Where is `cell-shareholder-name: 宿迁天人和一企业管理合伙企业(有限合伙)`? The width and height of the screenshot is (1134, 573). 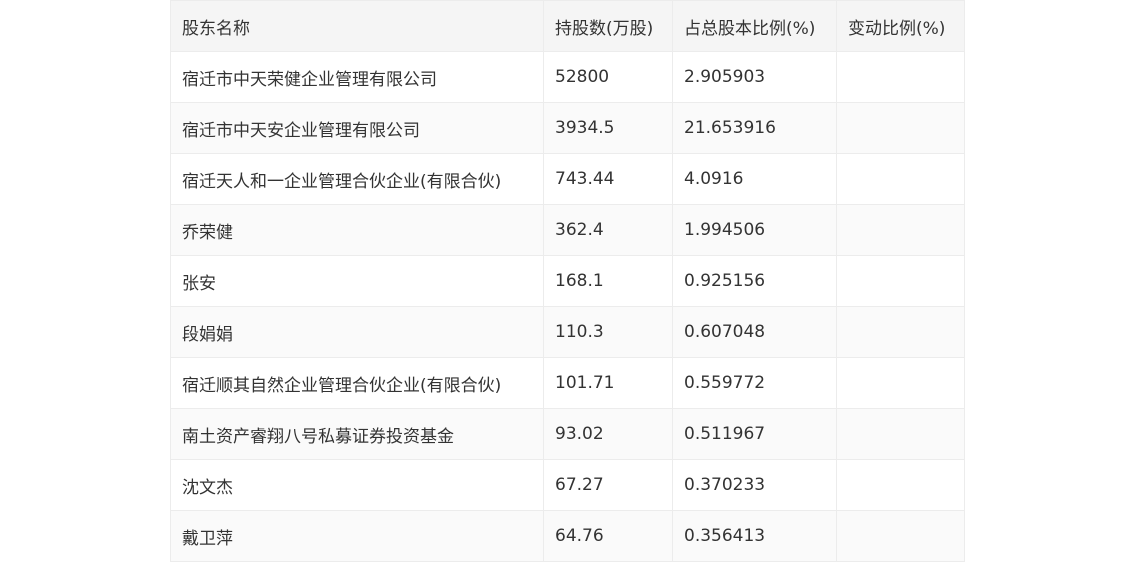
cell-shareholder-name: 宿迁天人和一企业管理合伙企业(有限合伙) is located at coordinates (357, 179).